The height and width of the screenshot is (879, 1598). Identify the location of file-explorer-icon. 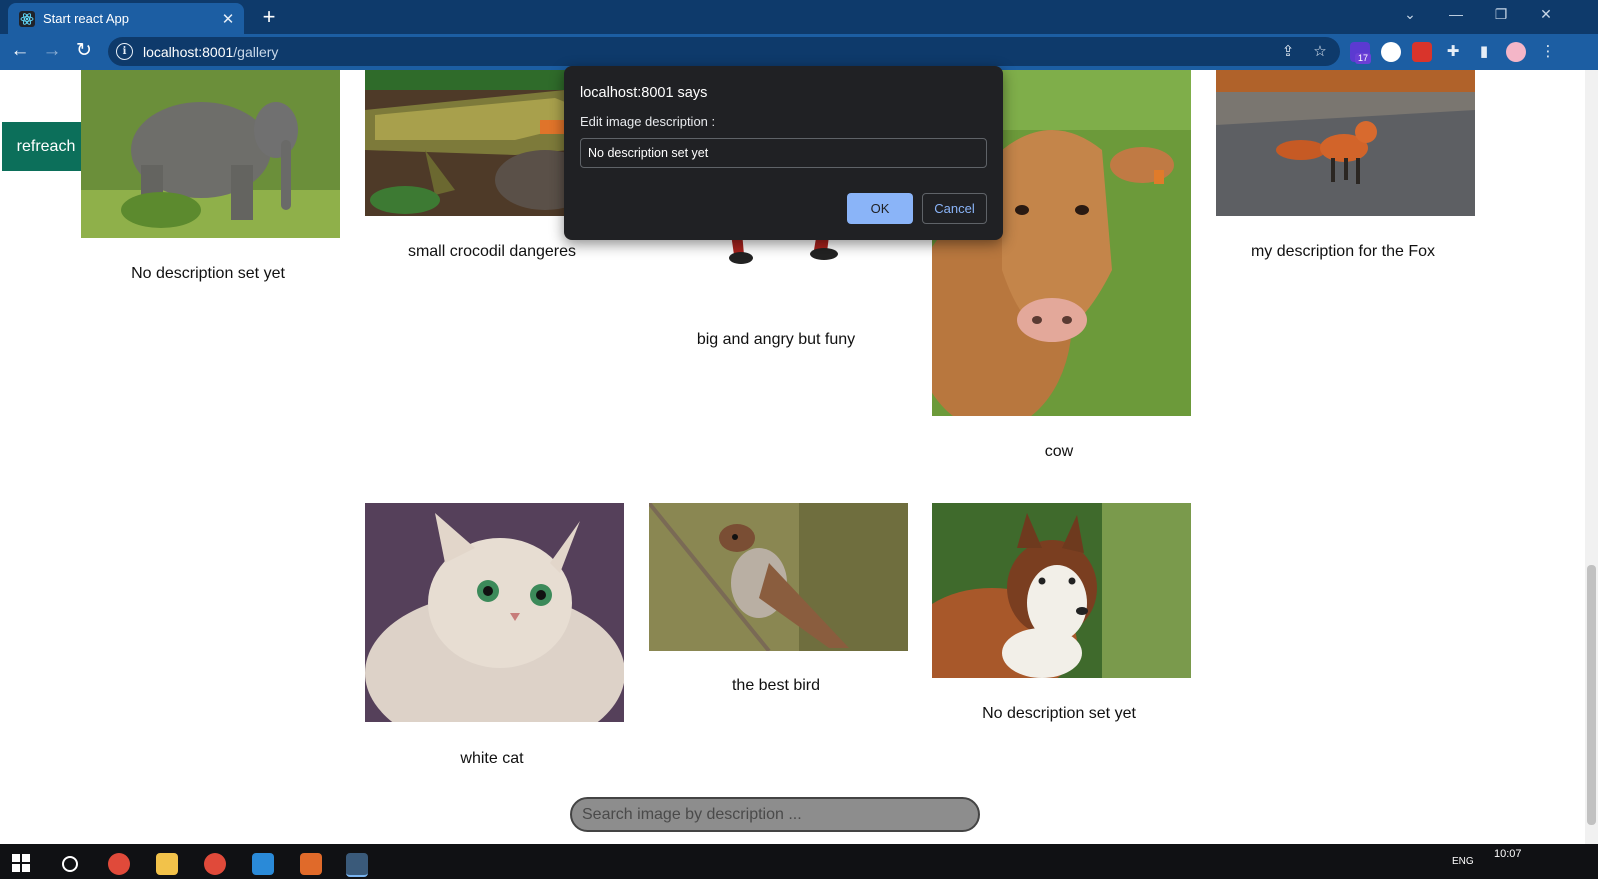
(167, 864).